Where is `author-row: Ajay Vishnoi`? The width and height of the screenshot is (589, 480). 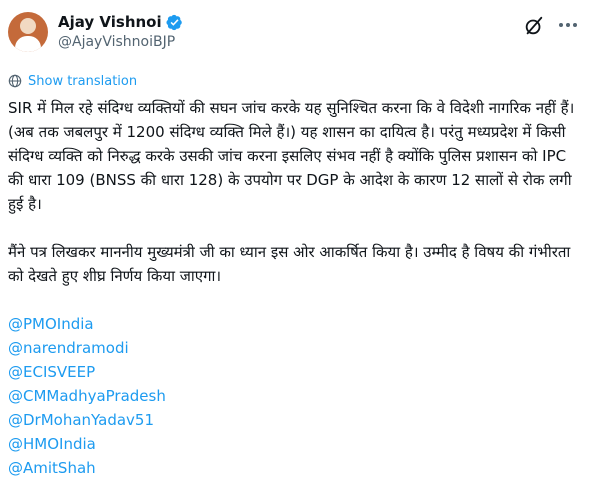
author-row: Ajay Vishnoi is located at coordinates (120, 22).